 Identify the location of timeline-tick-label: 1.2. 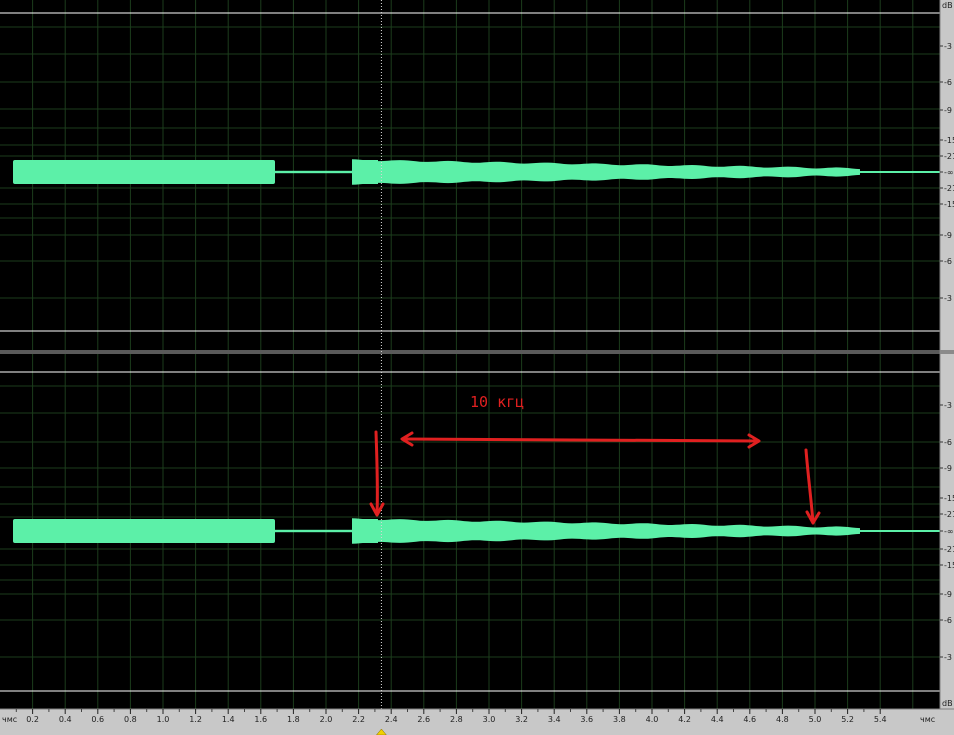
(195, 719).